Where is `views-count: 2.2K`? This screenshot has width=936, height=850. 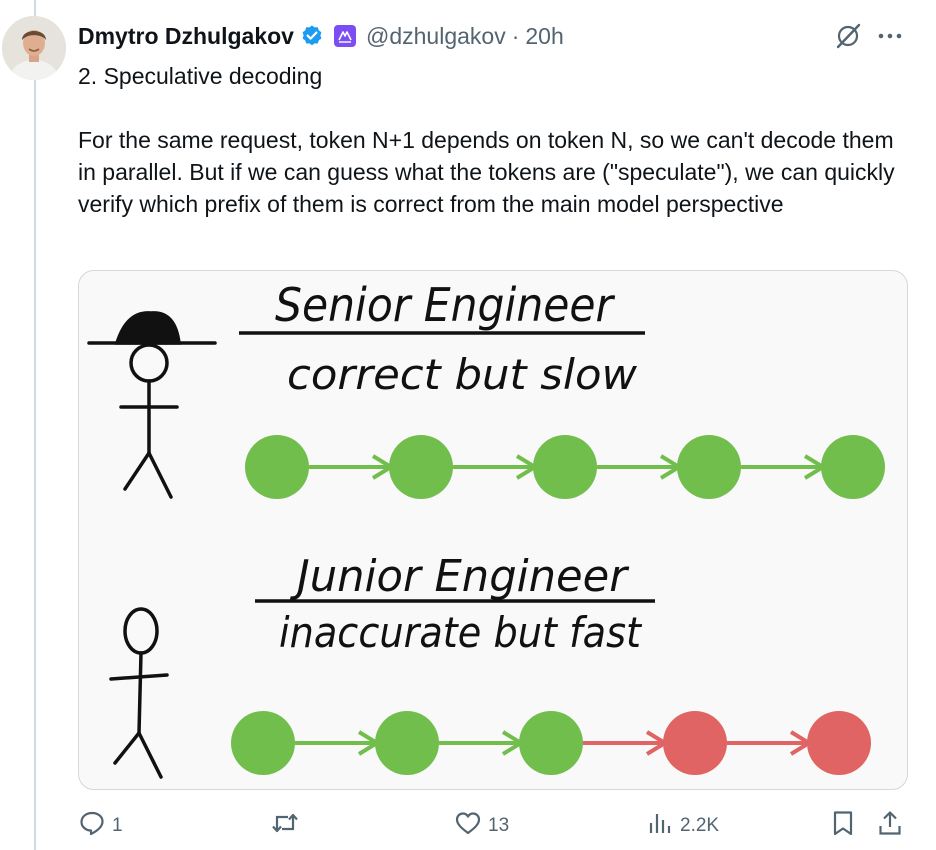 views-count: 2.2K is located at coordinates (700, 825).